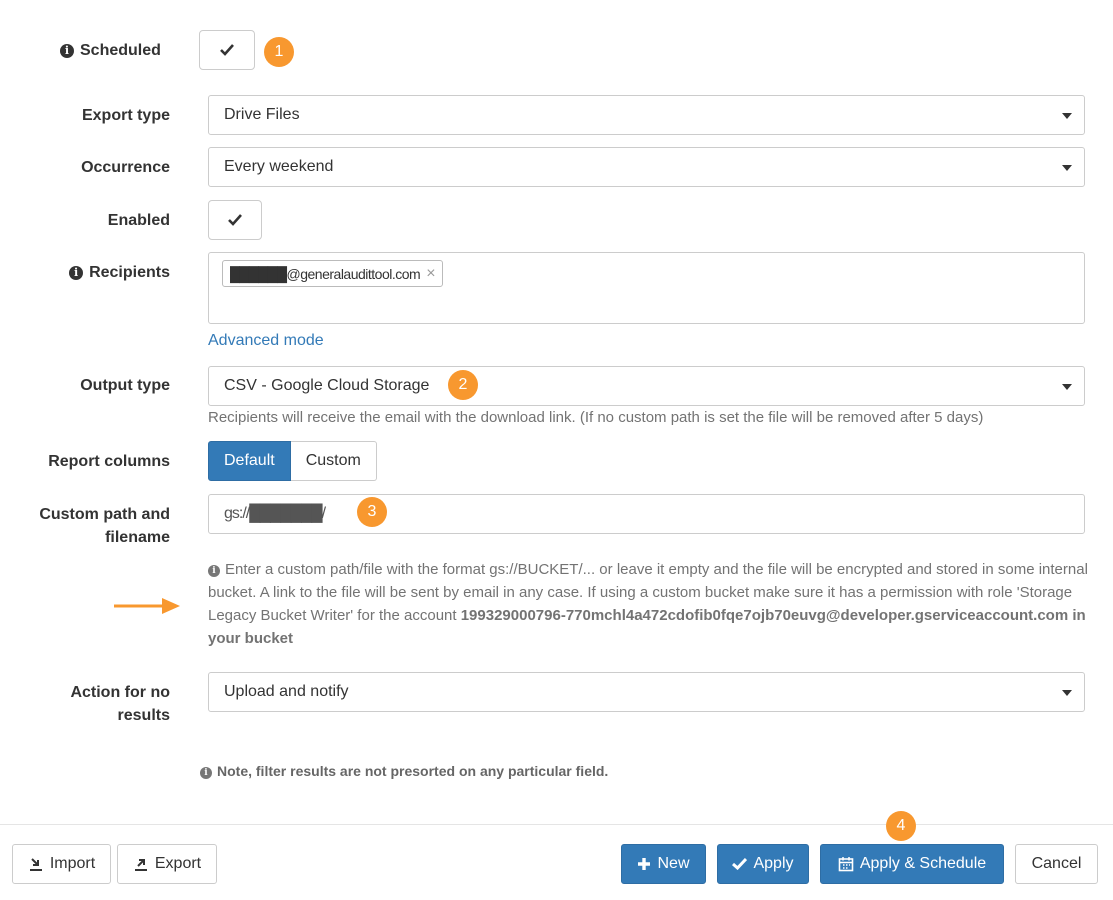 This screenshot has height=900, width=1113. Describe the element at coordinates (125, 115) in the screenshot. I see `export-type-label: Export type` at that location.